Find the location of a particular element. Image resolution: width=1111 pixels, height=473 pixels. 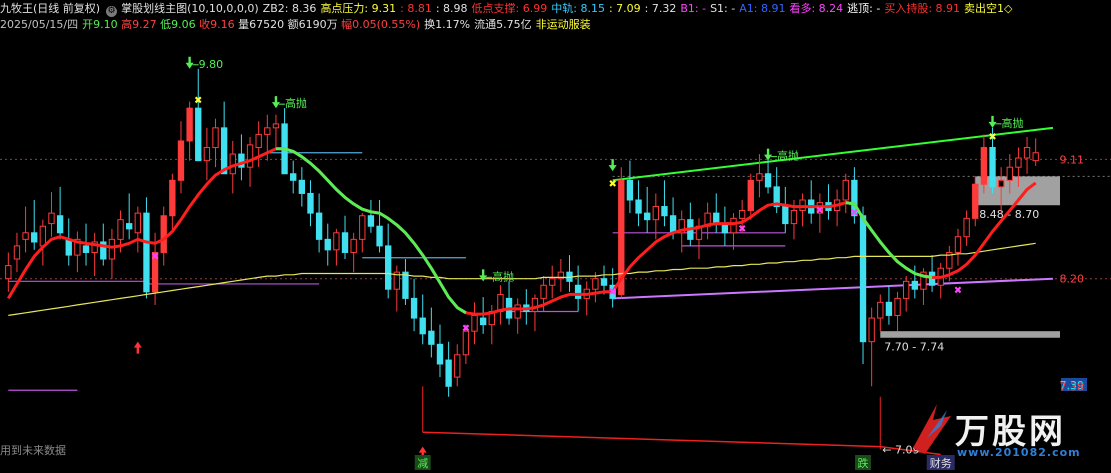

indicator-value: 低点支撑: 6.99 is located at coordinates (509, 8).